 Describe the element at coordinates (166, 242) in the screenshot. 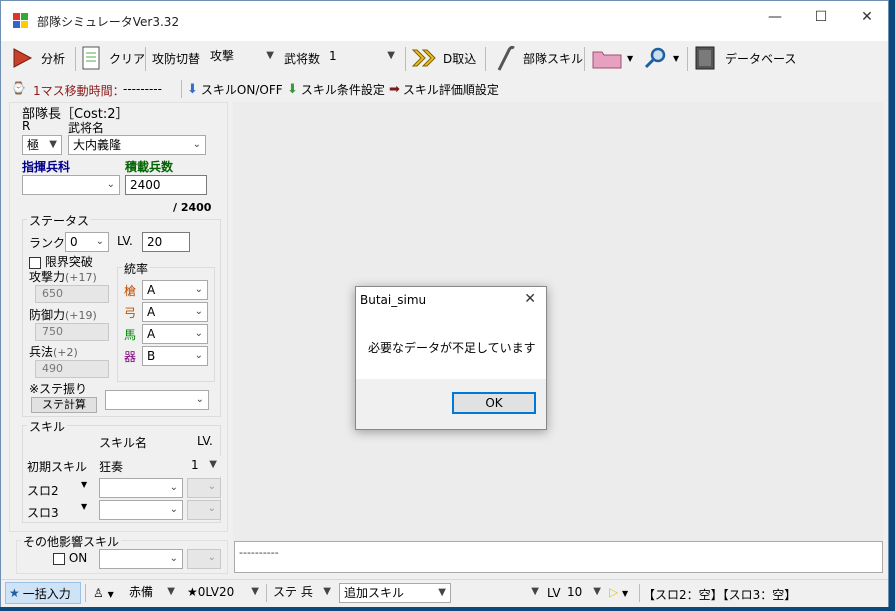

I see `lv-input: 20` at that location.